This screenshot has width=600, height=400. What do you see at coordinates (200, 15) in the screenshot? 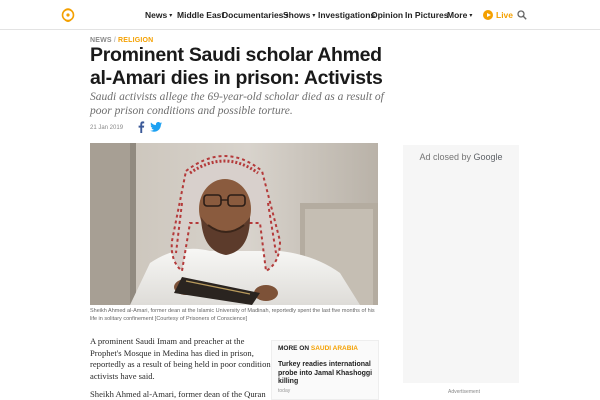
I see `nav-item-middle-east: Middle East` at bounding box center [200, 15].